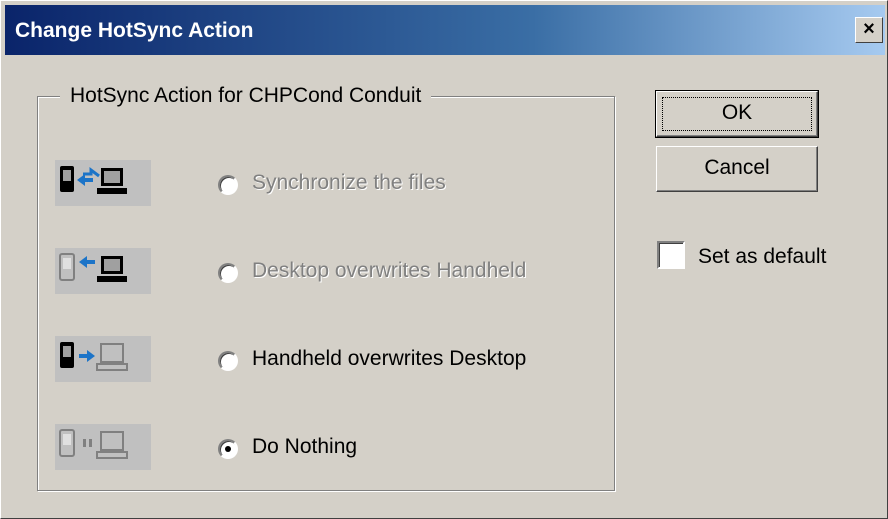 The width and height of the screenshot is (888, 519). I want to click on option-do-nothing: Do Nothing, so click(326, 446).